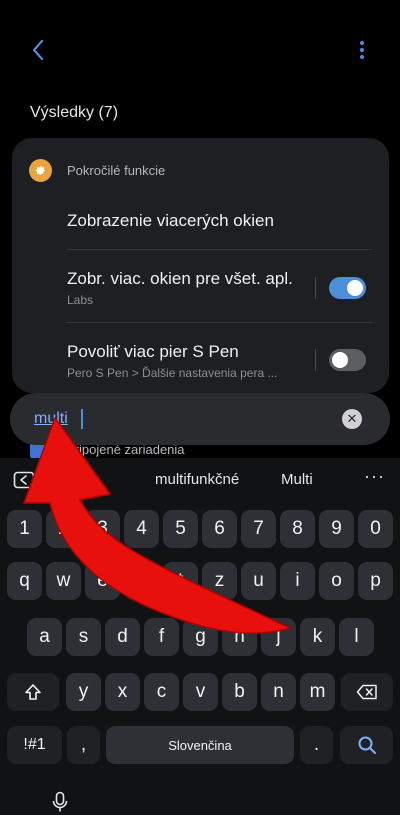 This screenshot has width=400, height=815. What do you see at coordinates (83, 637) in the screenshot?
I see `key: s` at bounding box center [83, 637].